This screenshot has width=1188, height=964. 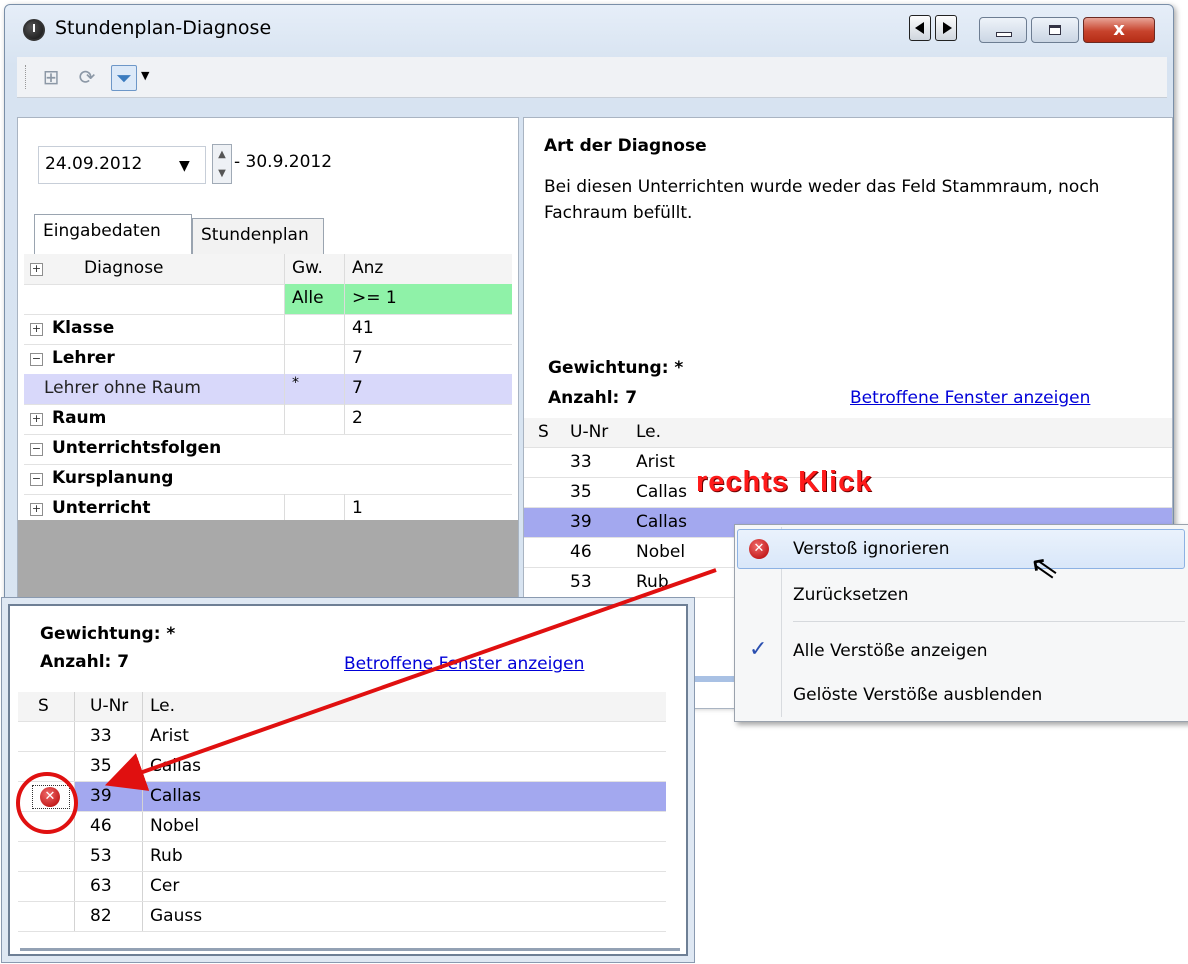 What do you see at coordinates (410, 679) in the screenshot?
I see `annotation-arrow` at bounding box center [410, 679].